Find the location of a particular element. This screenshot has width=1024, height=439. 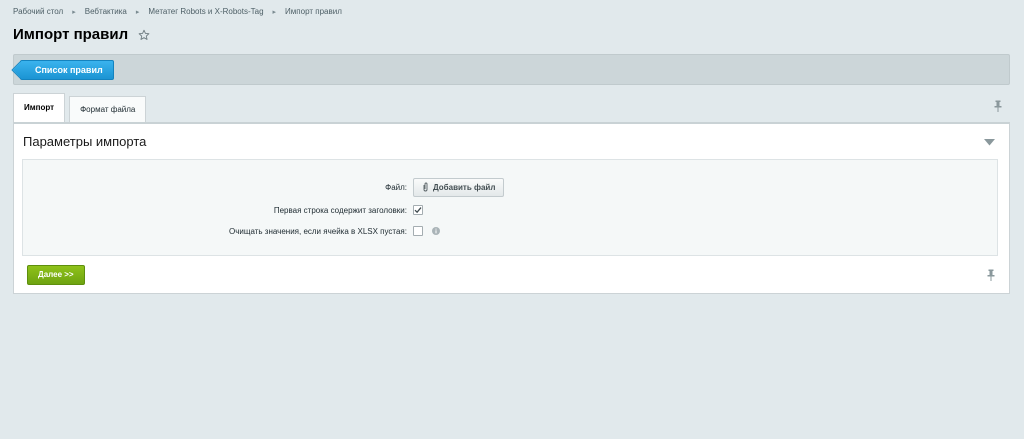

breadcrumb-item-webtactics: Вебтактика is located at coordinates (106, 11).